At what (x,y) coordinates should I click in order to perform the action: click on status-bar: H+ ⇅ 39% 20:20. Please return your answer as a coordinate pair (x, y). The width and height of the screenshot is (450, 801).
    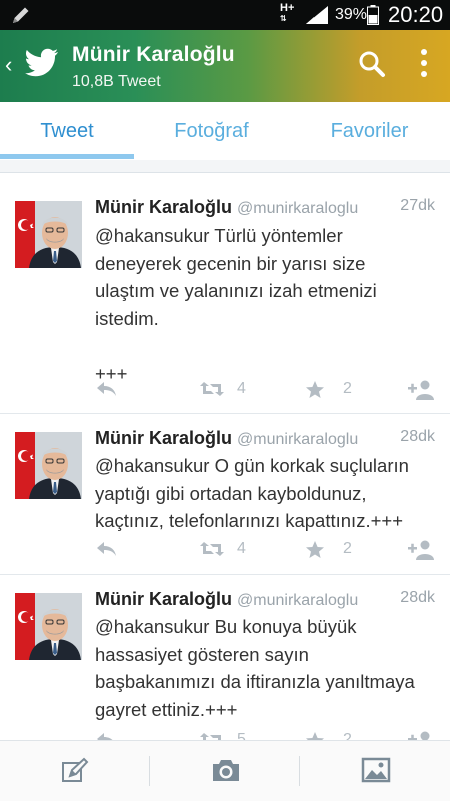
    Looking at the image, I should click on (225, 15).